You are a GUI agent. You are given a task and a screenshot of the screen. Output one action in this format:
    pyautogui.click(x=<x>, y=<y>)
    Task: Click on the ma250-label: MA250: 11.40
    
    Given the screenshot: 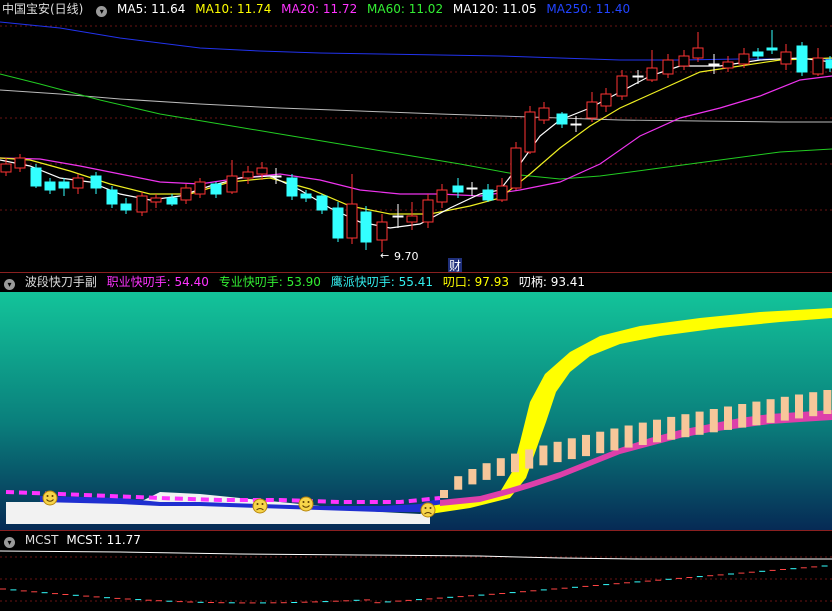 What is the action you would take?
    pyautogui.click(x=588, y=9)
    